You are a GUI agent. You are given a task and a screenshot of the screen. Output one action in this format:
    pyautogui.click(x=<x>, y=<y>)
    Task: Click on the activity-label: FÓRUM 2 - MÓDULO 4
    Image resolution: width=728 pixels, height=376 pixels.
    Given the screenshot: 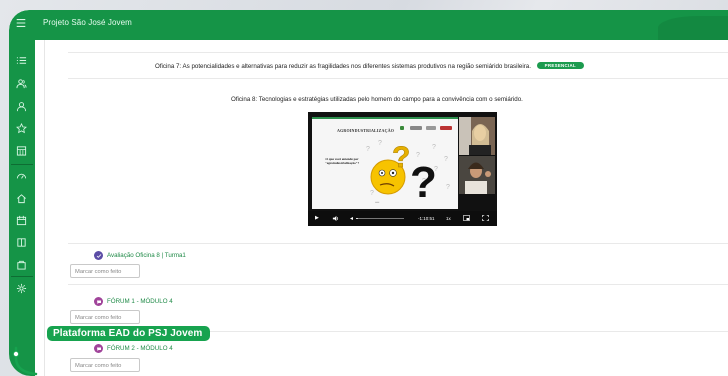 What is the action you would take?
    pyautogui.click(x=140, y=348)
    